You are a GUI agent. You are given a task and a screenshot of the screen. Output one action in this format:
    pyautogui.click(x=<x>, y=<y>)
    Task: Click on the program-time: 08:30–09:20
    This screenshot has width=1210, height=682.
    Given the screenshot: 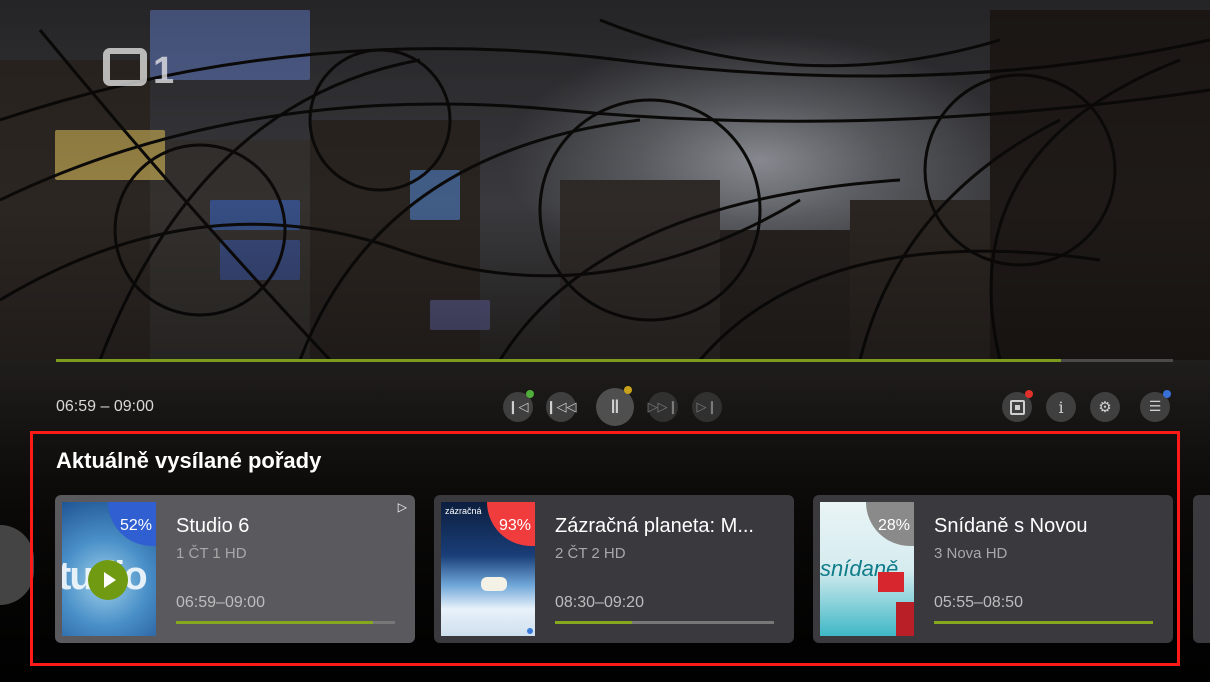 What is the action you would take?
    pyautogui.click(x=599, y=602)
    